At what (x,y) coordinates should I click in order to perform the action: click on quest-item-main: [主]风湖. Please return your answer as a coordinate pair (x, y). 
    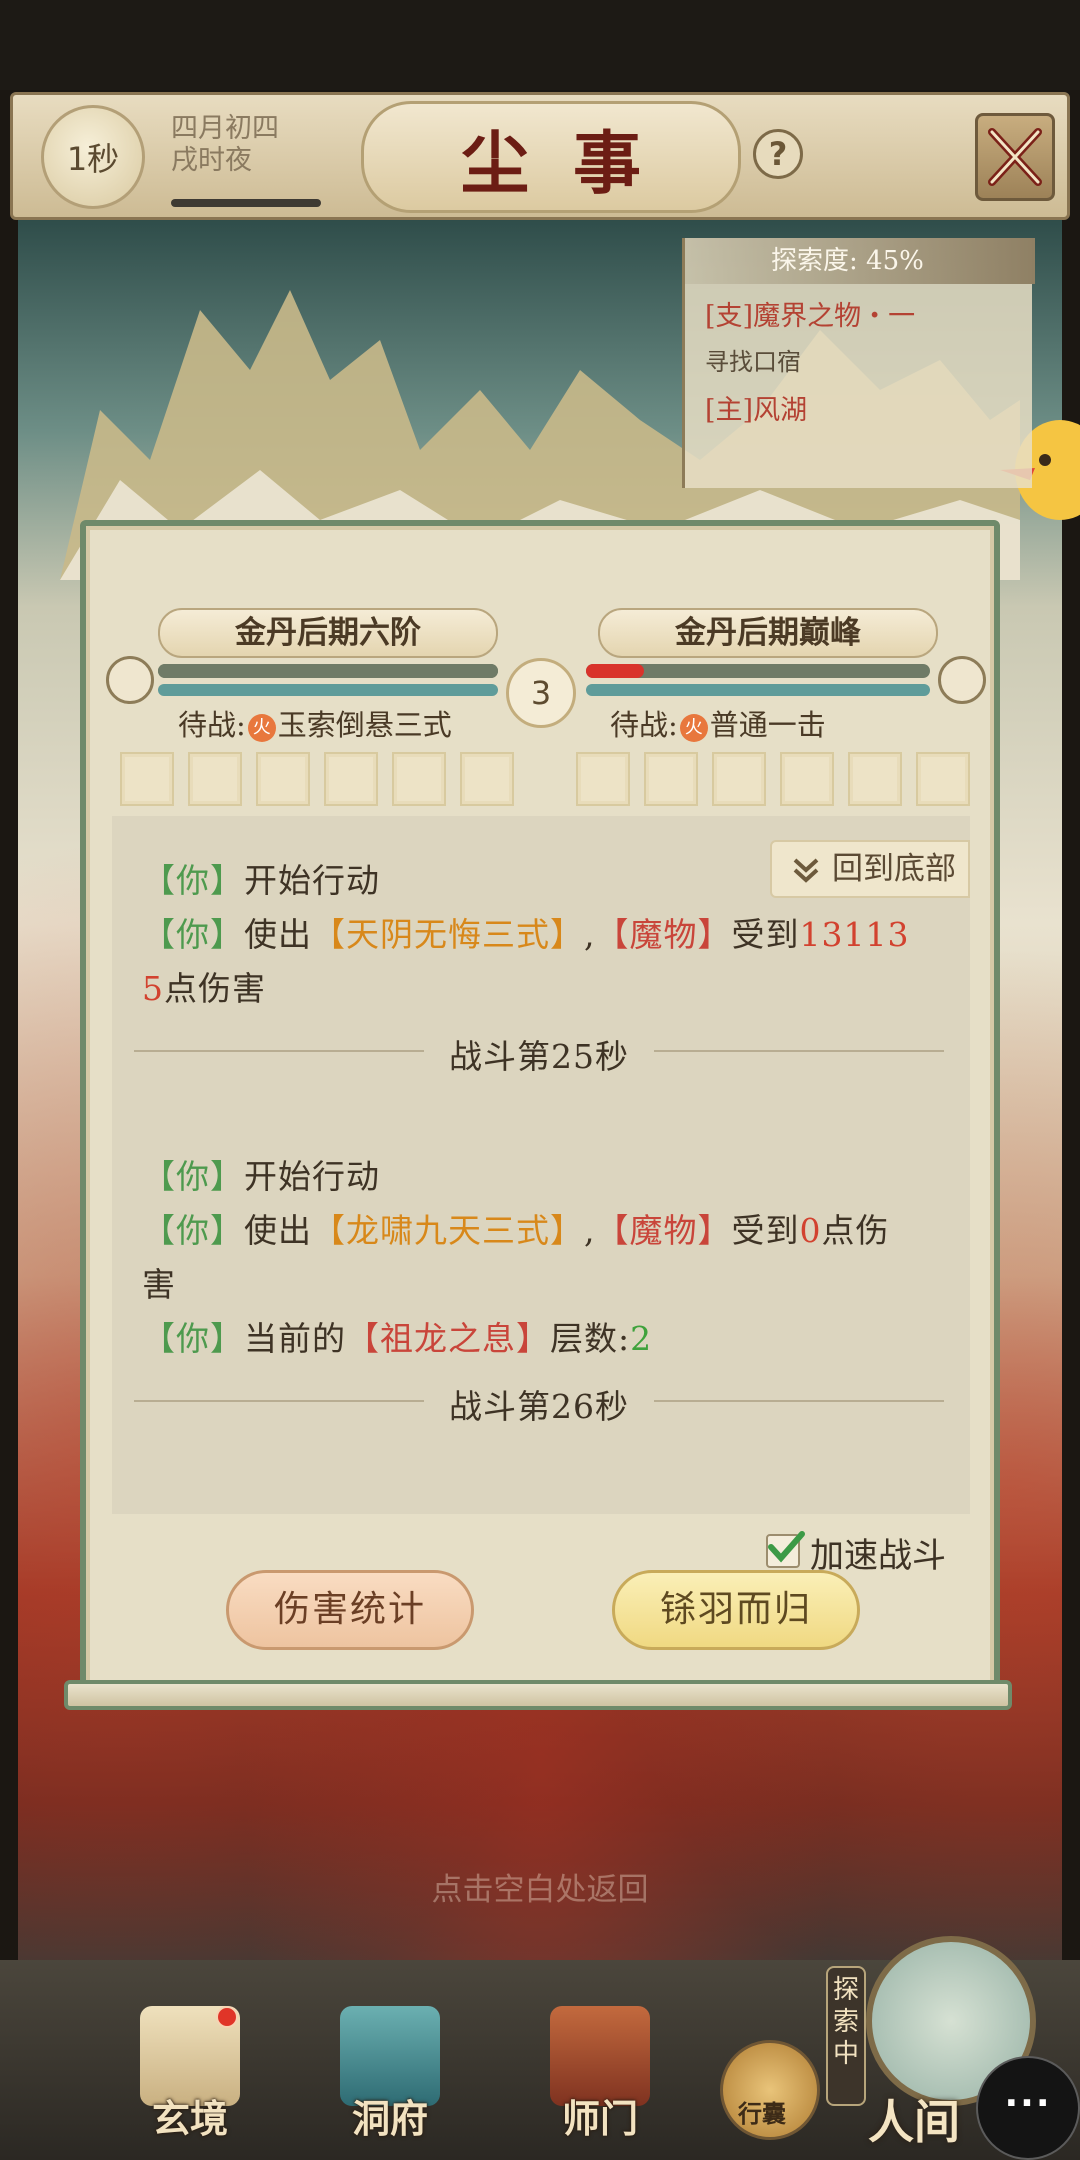
    Looking at the image, I should click on (756, 407).